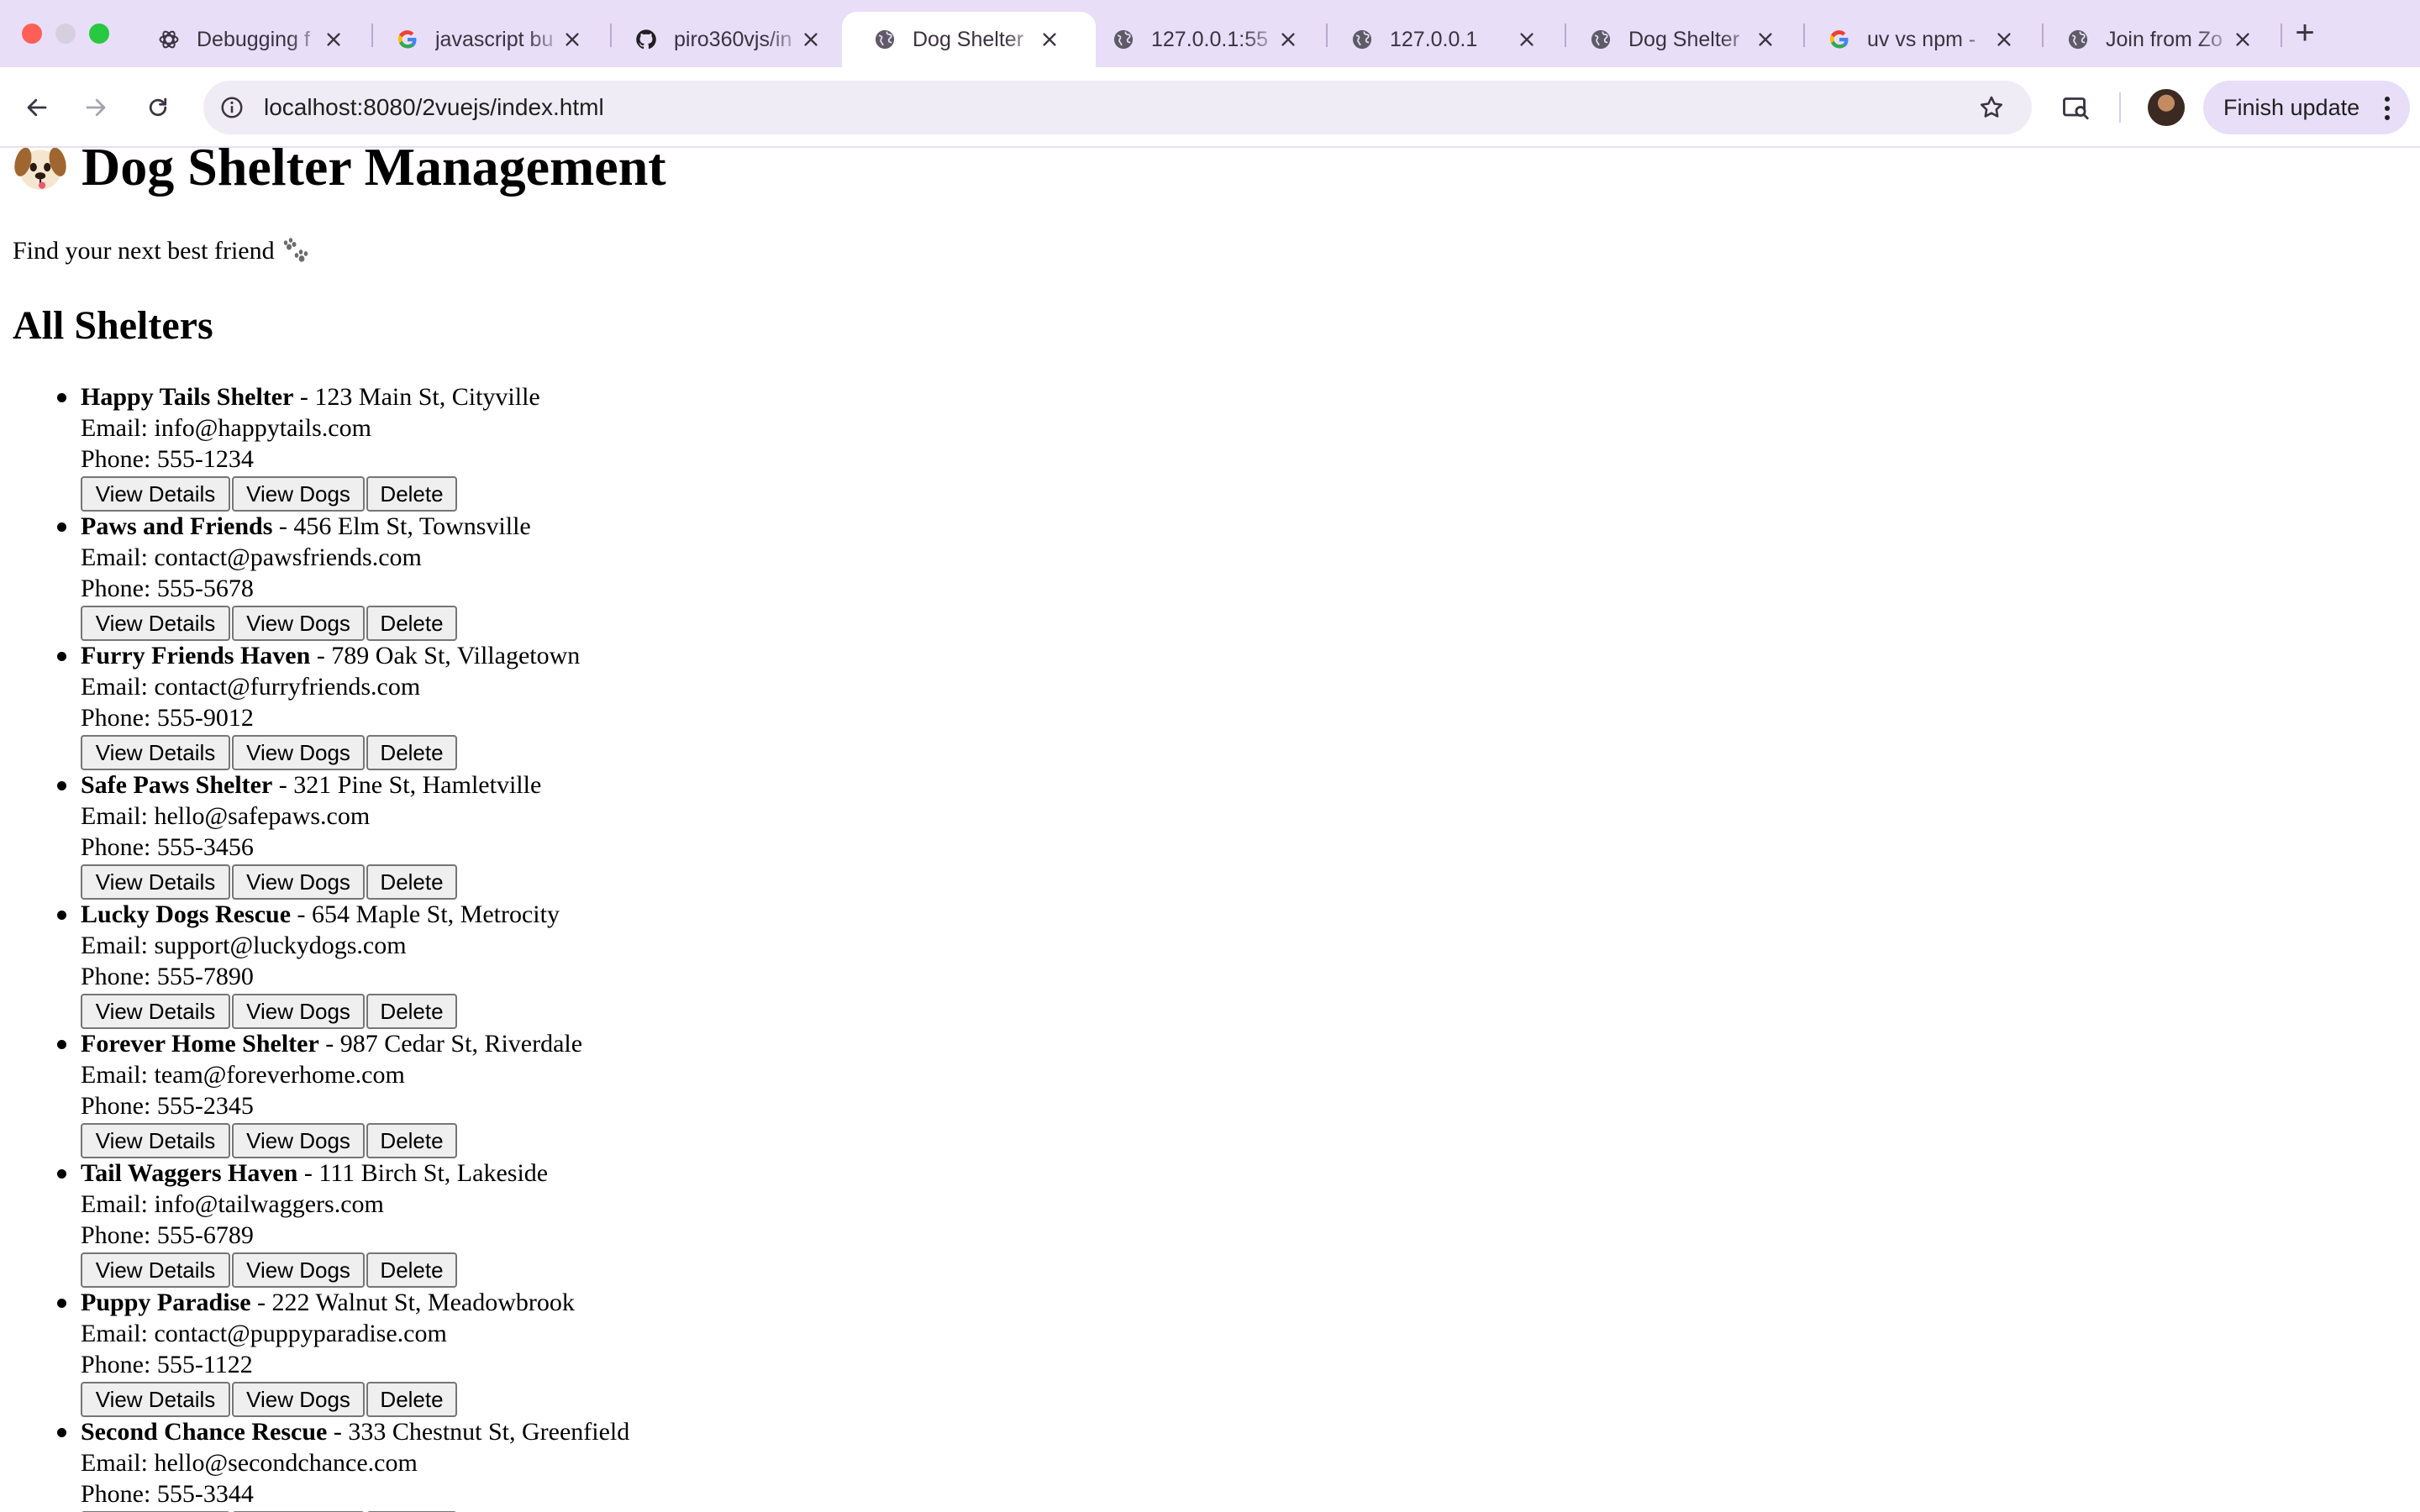 The width and height of the screenshot is (2420, 1512). What do you see at coordinates (969, 39) in the screenshot?
I see `tab-4: Dog Shelter` at bounding box center [969, 39].